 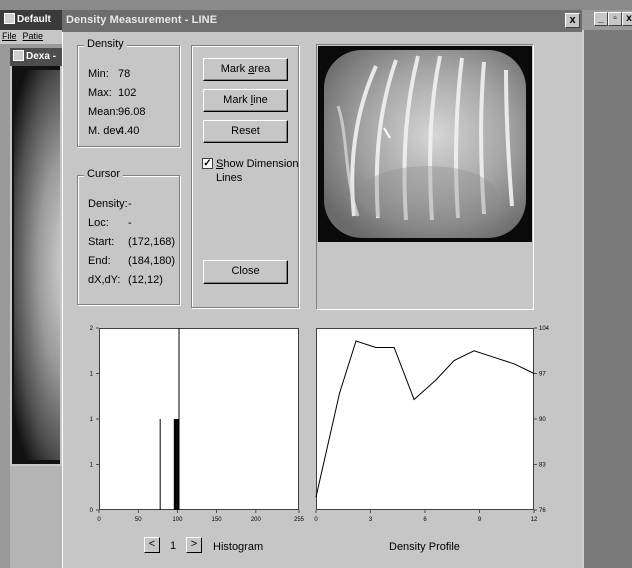 What do you see at coordinates (36, 517) in the screenshot?
I see `background-lower-area` at bounding box center [36, 517].